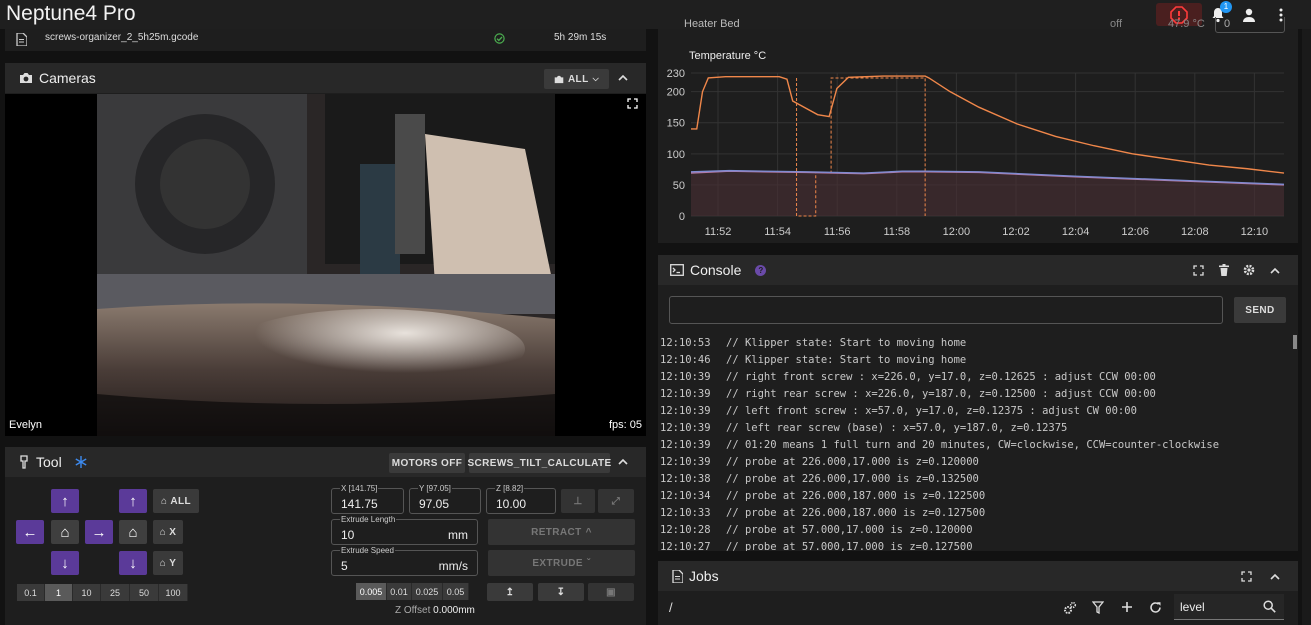  Describe the element at coordinates (133, 532) in the screenshot. I see `home-z-button: ⌂` at that location.